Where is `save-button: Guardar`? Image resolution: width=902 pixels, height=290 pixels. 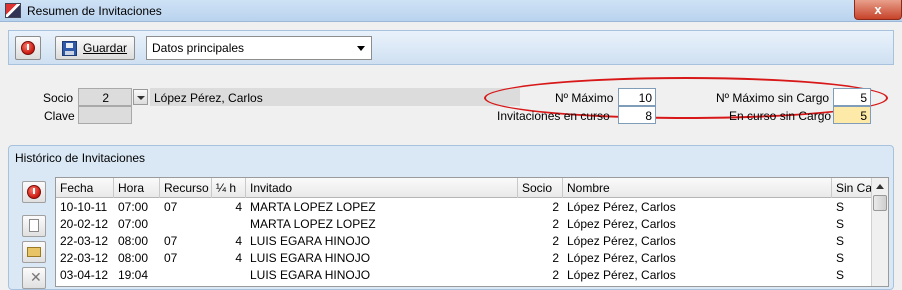
save-button: Guardar is located at coordinates (95, 48).